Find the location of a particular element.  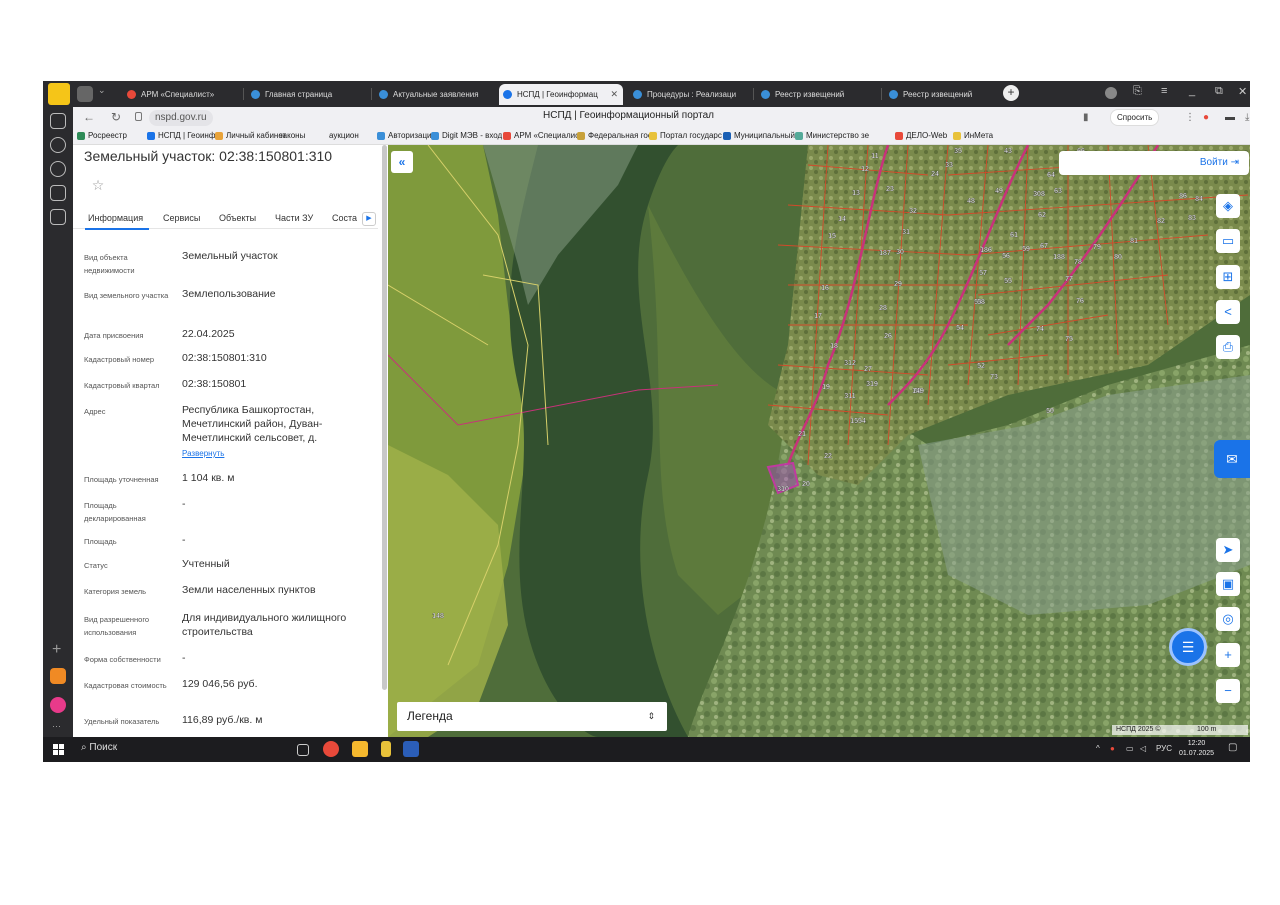

parcel-label: 11 is located at coordinates (875, 156).